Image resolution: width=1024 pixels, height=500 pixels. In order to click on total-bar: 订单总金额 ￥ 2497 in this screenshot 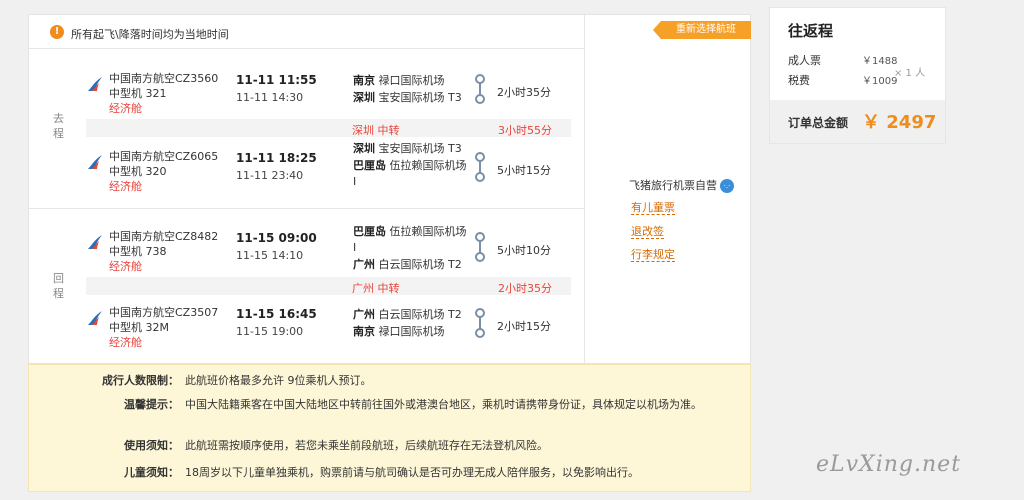, I will do `click(857, 121)`.